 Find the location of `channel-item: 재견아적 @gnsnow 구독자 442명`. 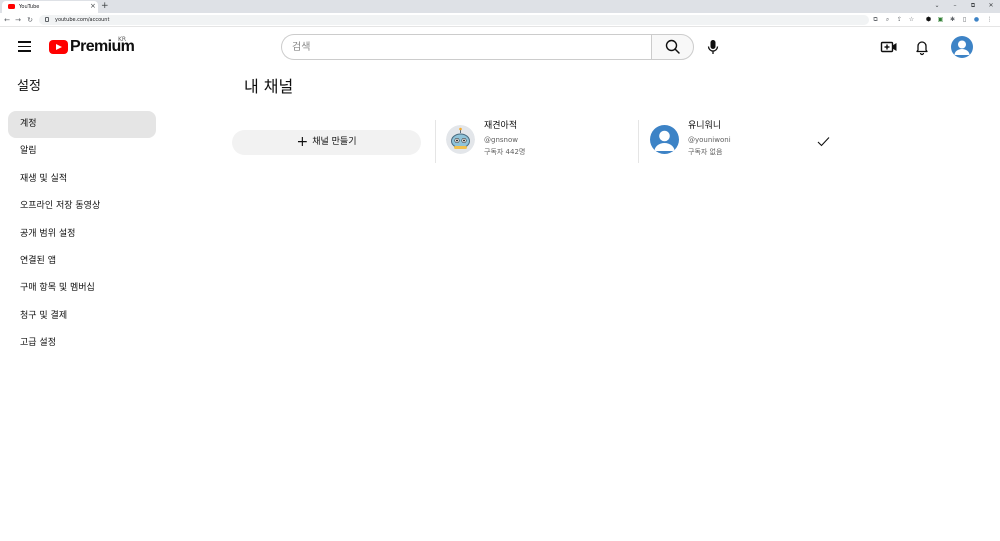

channel-item: 재견아적 @gnsnow 구독자 442명 is located at coordinates (546, 141).